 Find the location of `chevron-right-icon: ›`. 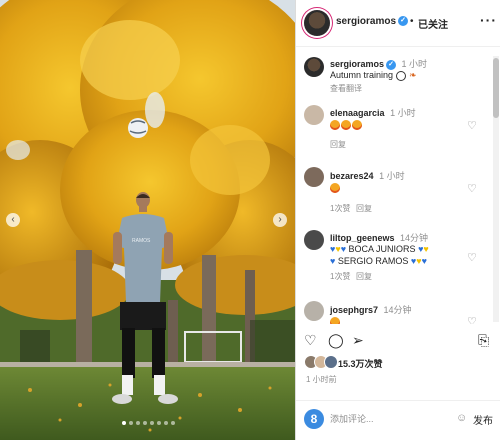

chevron-right-icon: › is located at coordinates (280, 219).